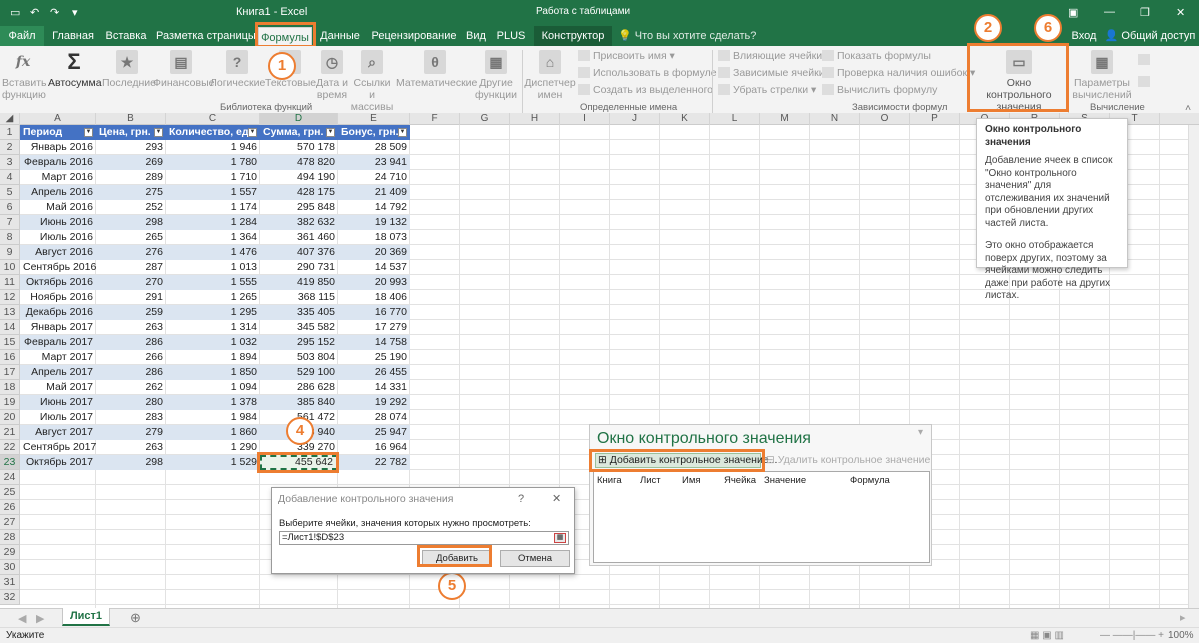 The height and width of the screenshot is (643, 1199). What do you see at coordinates (685, 119) in the screenshot?
I see `column-header-k: K` at bounding box center [685, 119].